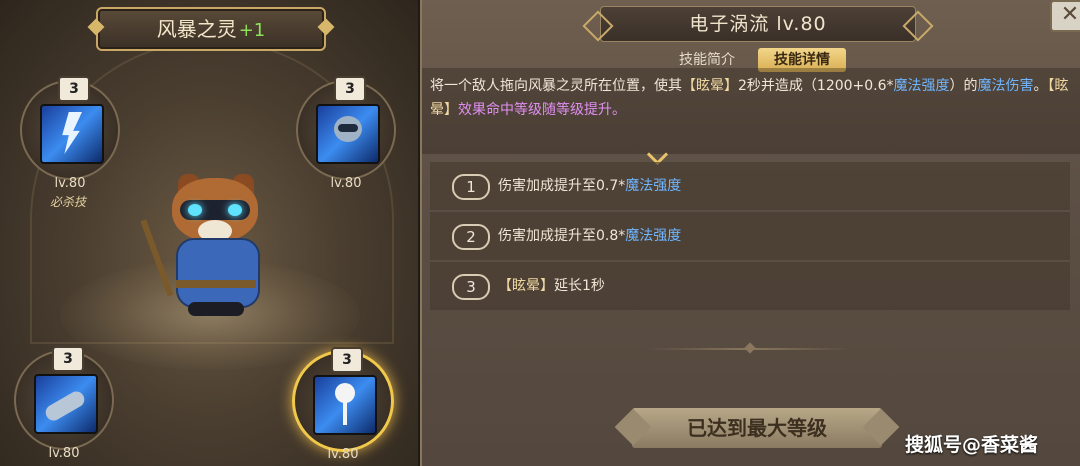 The width and height of the screenshot is (1080, 466). I want to click on hero-character, so click(215, 243).